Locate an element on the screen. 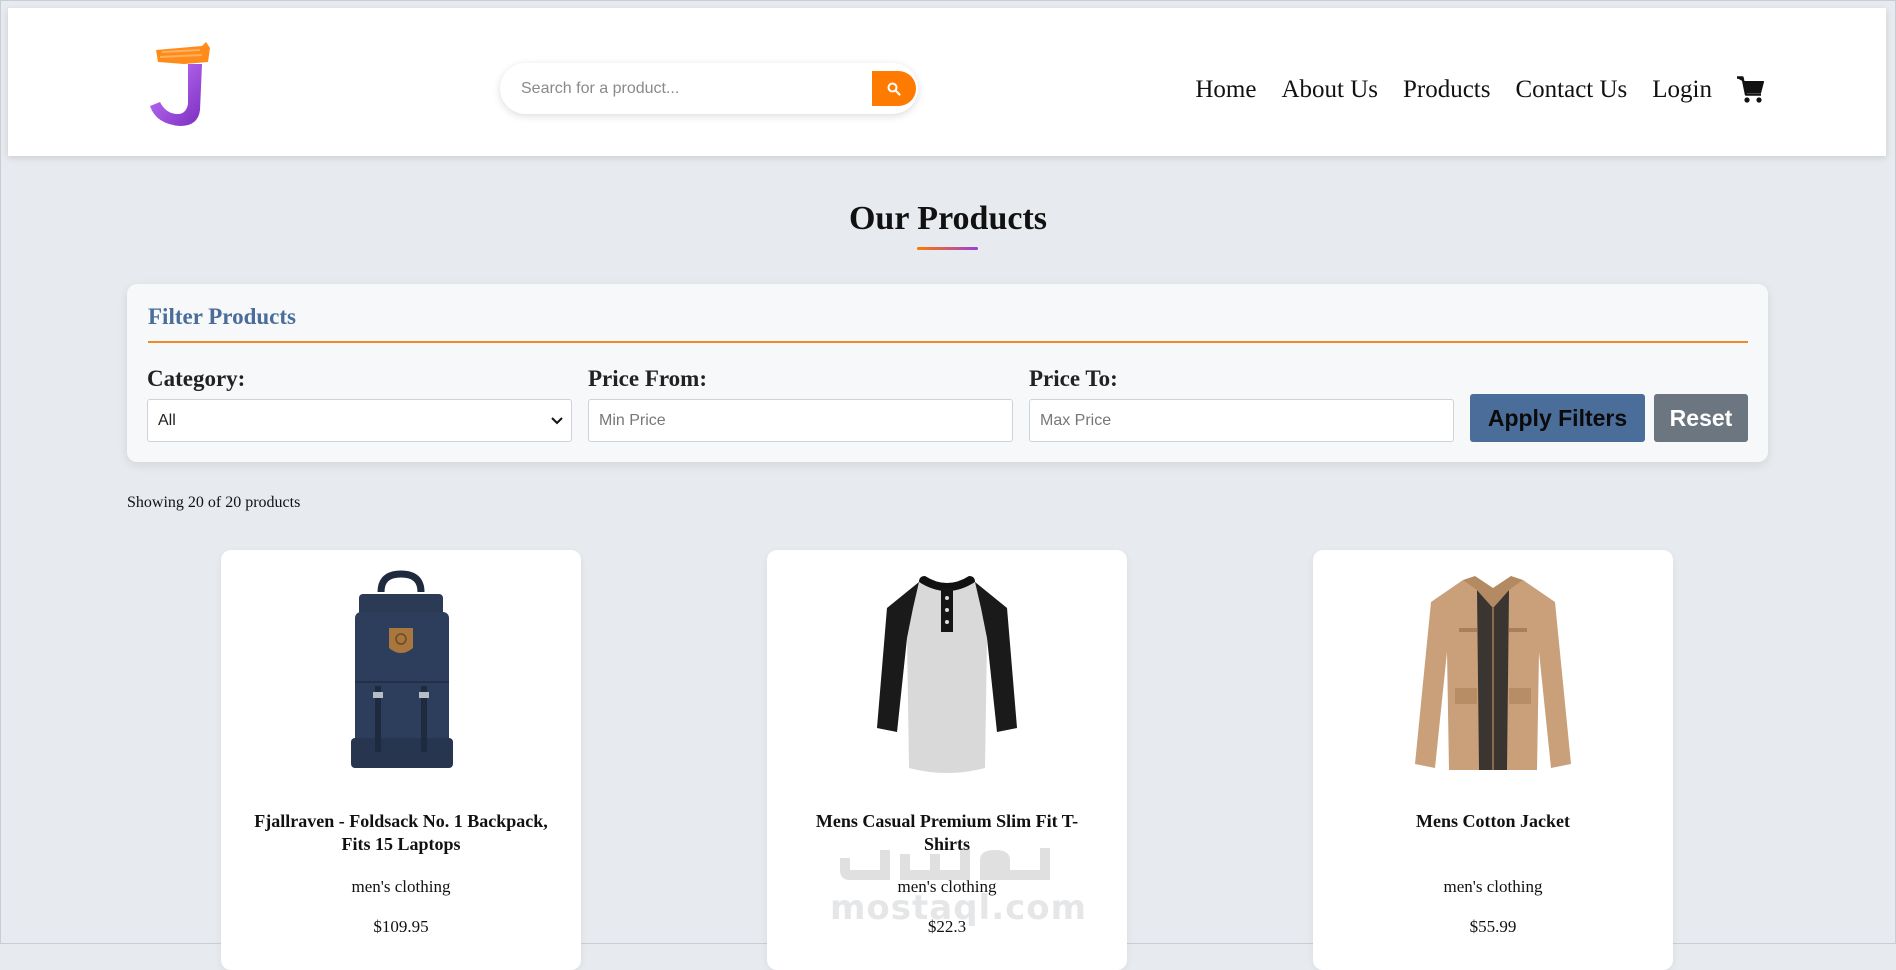 The height and width of the screenshot is (970, 1896). jacket-image is located at coordinates (1493, 673).